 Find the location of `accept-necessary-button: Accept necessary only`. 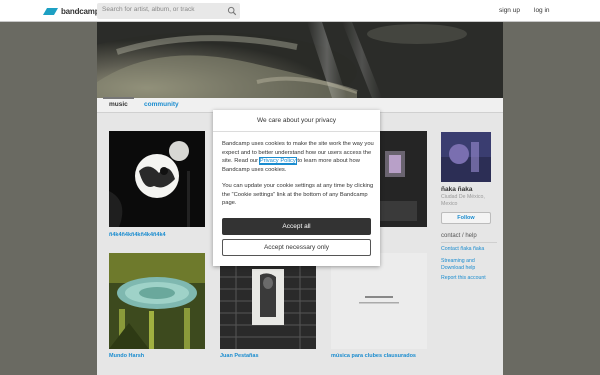

accept-necessary-button: Accept necessary only is located at coordinates (296, 247).